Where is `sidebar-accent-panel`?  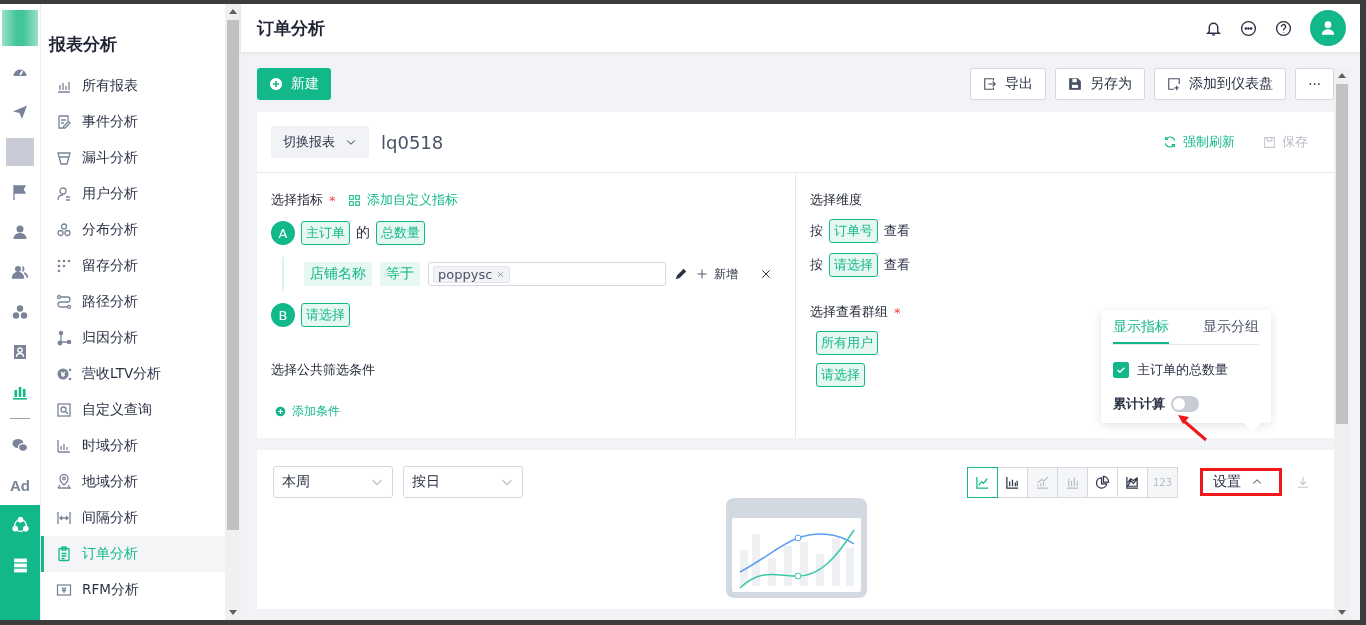
sidebar-accent-panel is located at coordinates (20, 602).